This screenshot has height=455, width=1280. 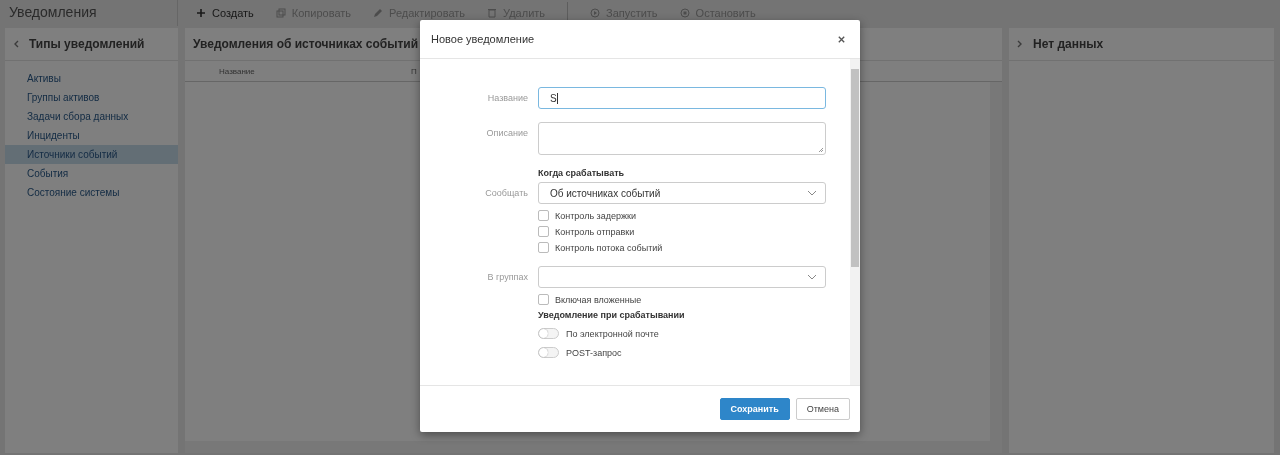 What do you see at coordinates (315, 71) in the screenshot?
I see `column-header: Название` at bounding box center [315, 71].